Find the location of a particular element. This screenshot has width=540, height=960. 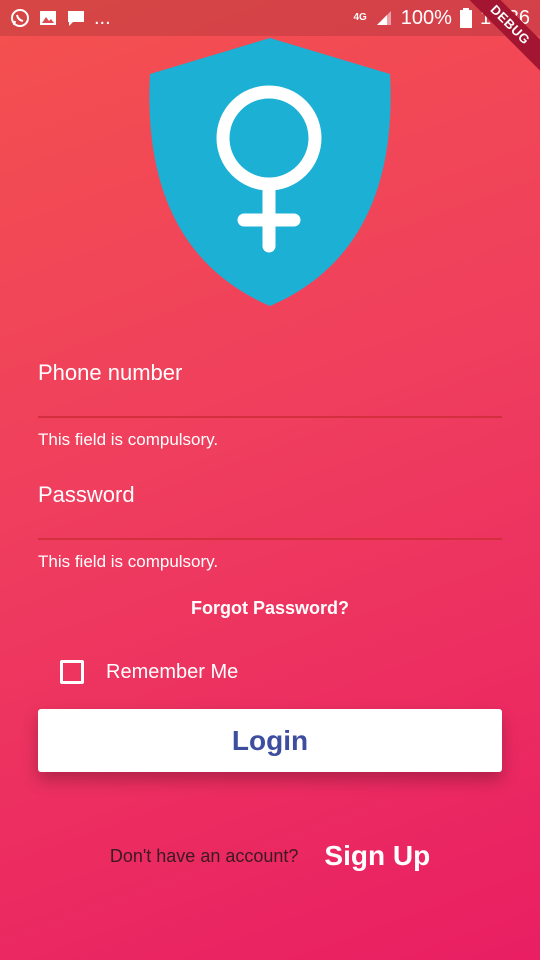

image-icon is located at coordinates (48, 18).